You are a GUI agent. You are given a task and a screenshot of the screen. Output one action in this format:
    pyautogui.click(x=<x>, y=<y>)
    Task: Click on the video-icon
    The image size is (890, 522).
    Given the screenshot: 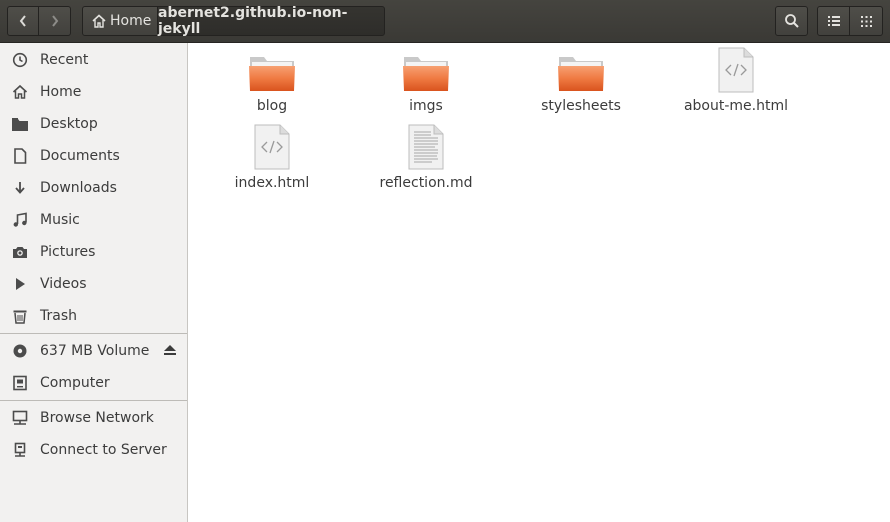 What is the action you would take?
    pyautogui.click(x=20, y=284)
    